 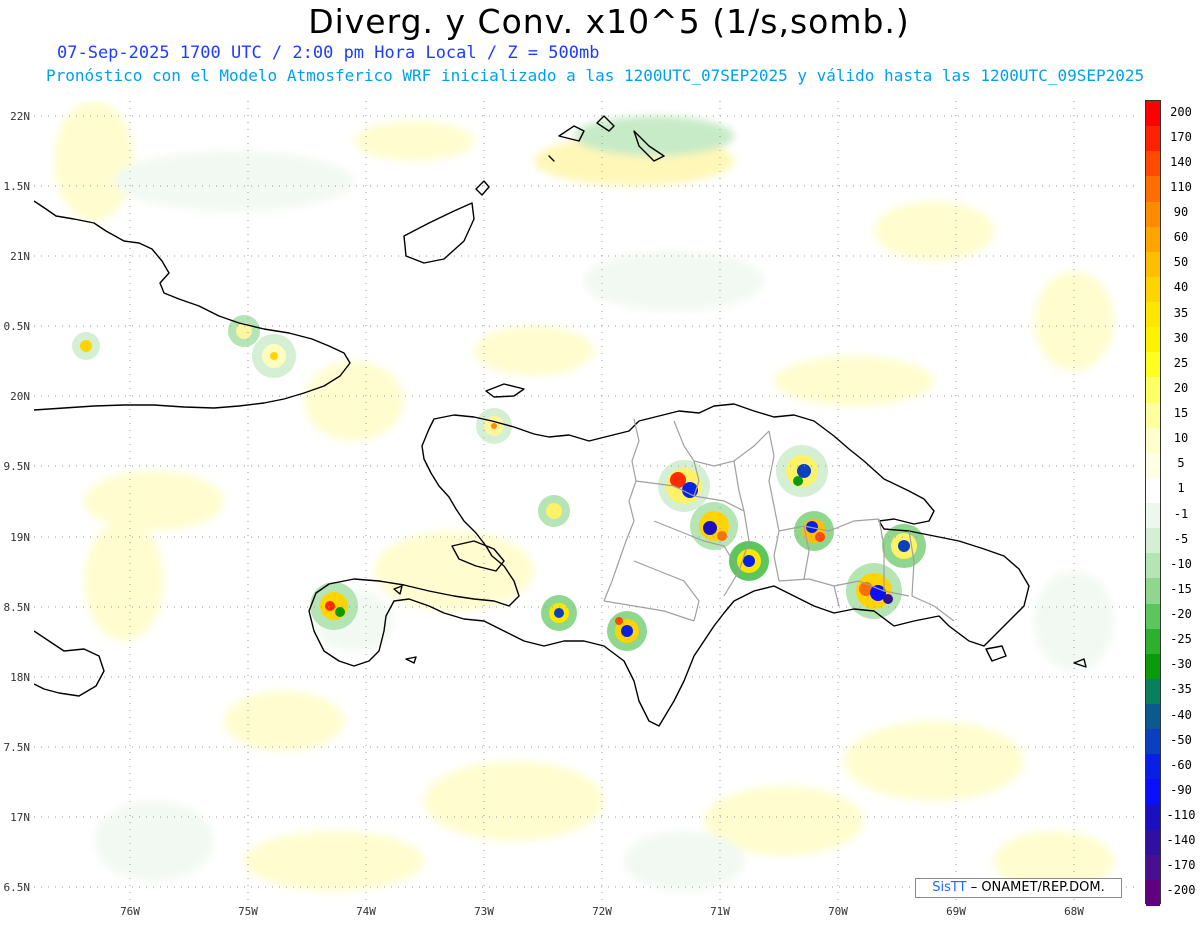 What do you see at coordinates (20, 677) in the screenshot?
I see `lat-label: 18N` at bounding box center [20, 677].